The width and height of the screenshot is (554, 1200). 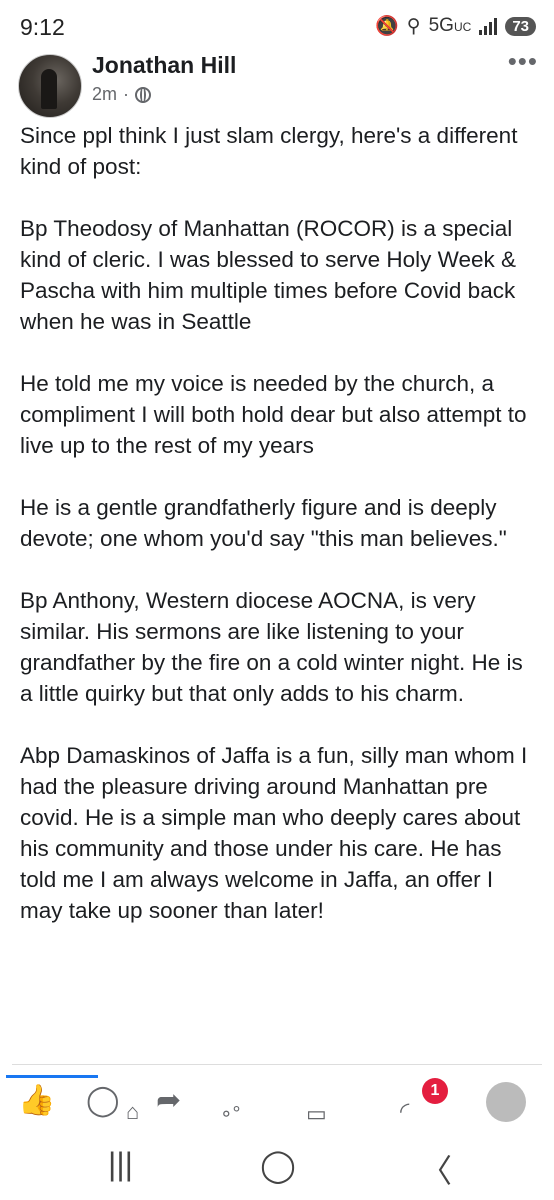 What do you see at coordinates (277, 1064) in the screenshot?
I see `post-divider` at bounding box center [277, 1064].